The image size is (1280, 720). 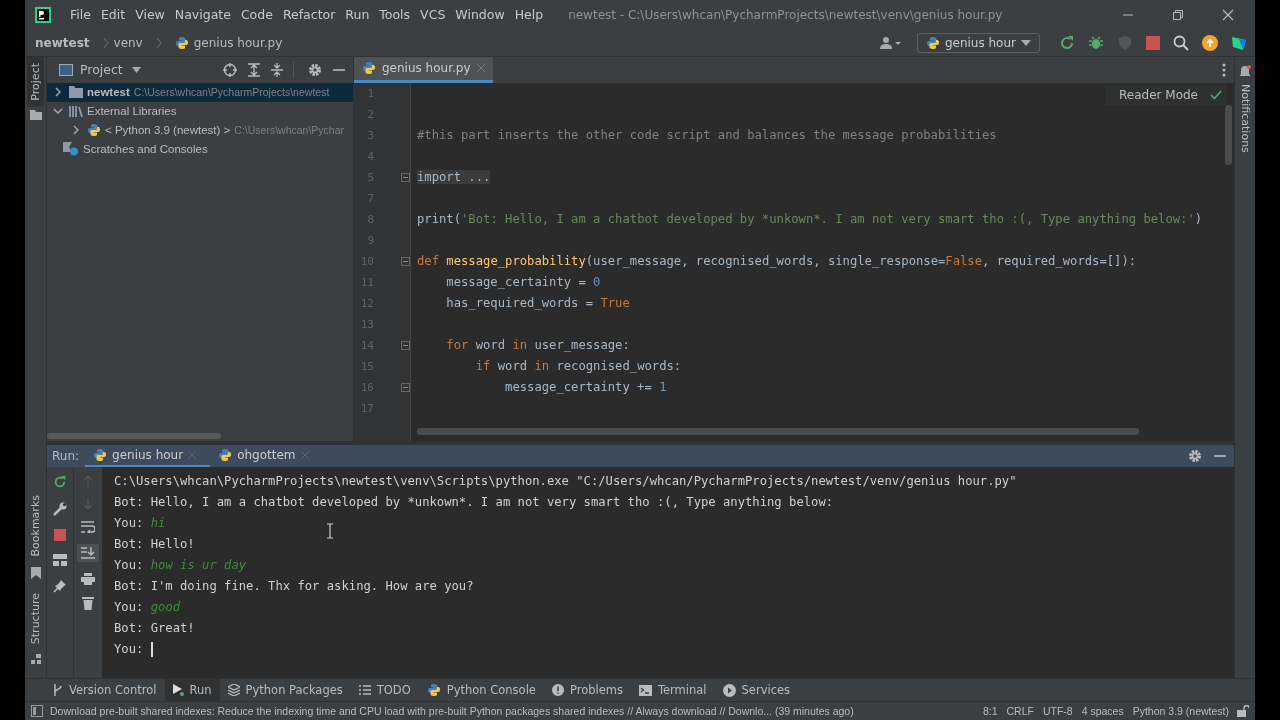 What do you see at coordinates (1020, 711) in the screenshot?
I see `status-item: CRLF` at bounding box center [1020, 711].